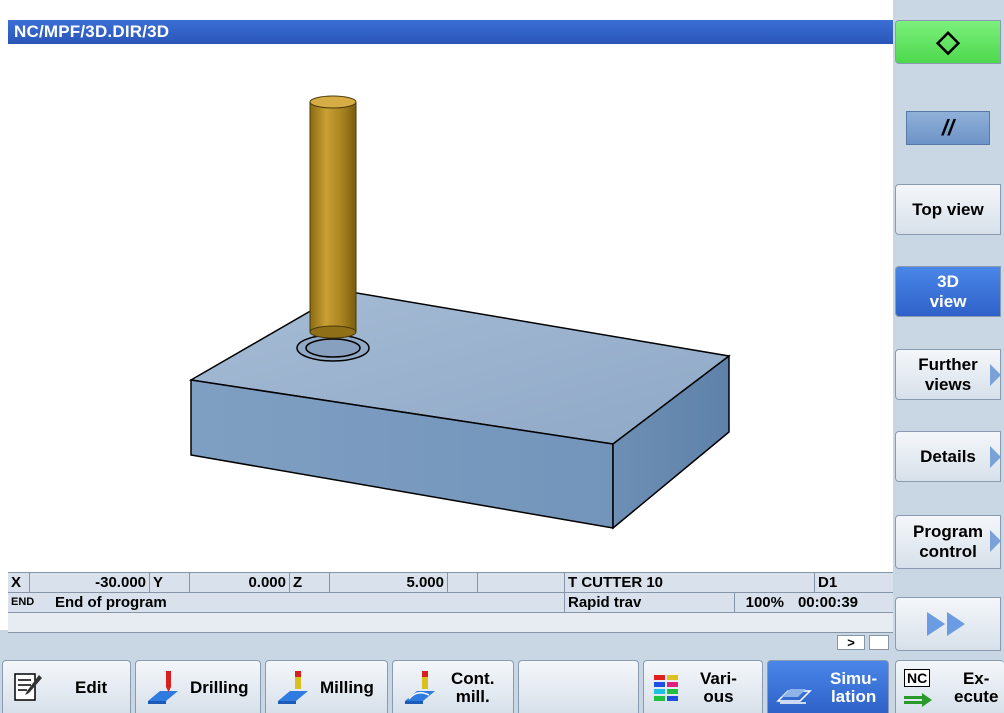  I want to click on scroll-extra-button, so click(879, 642).